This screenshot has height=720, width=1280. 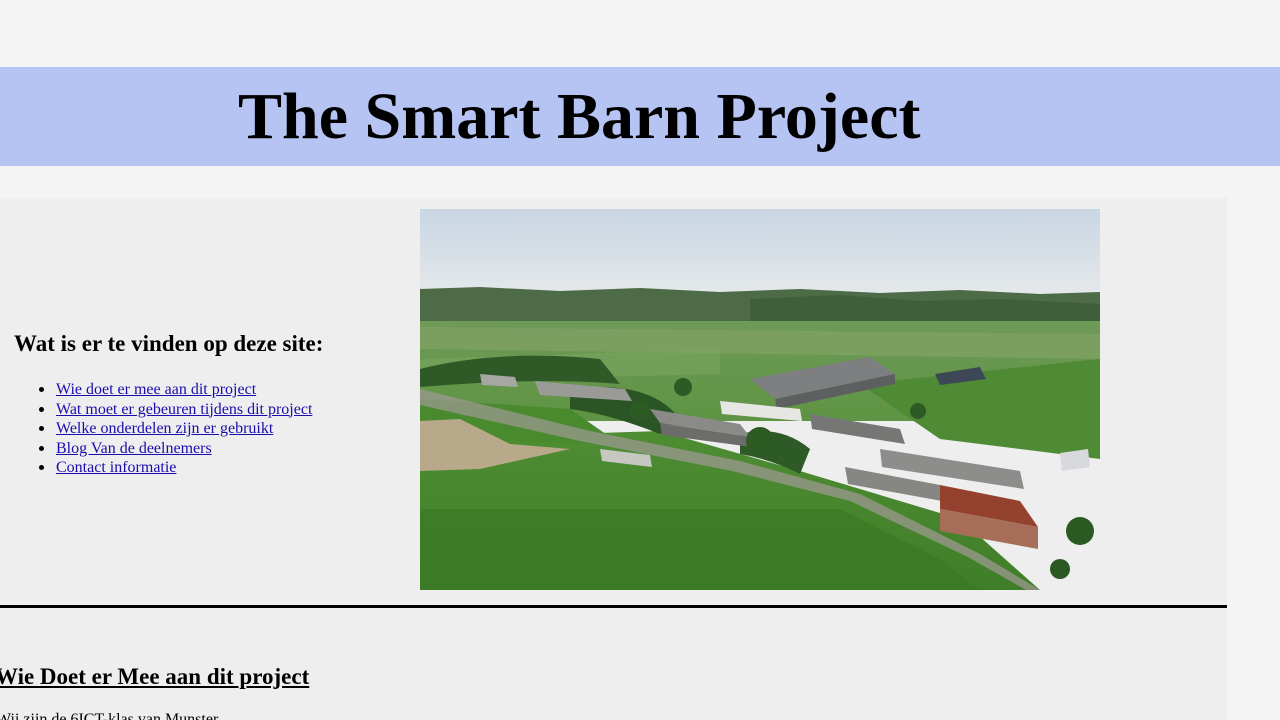 I want to click on participants-intro-text: Wij zijn de 6ICT-klas van Munster, so click(x=109, y=715).